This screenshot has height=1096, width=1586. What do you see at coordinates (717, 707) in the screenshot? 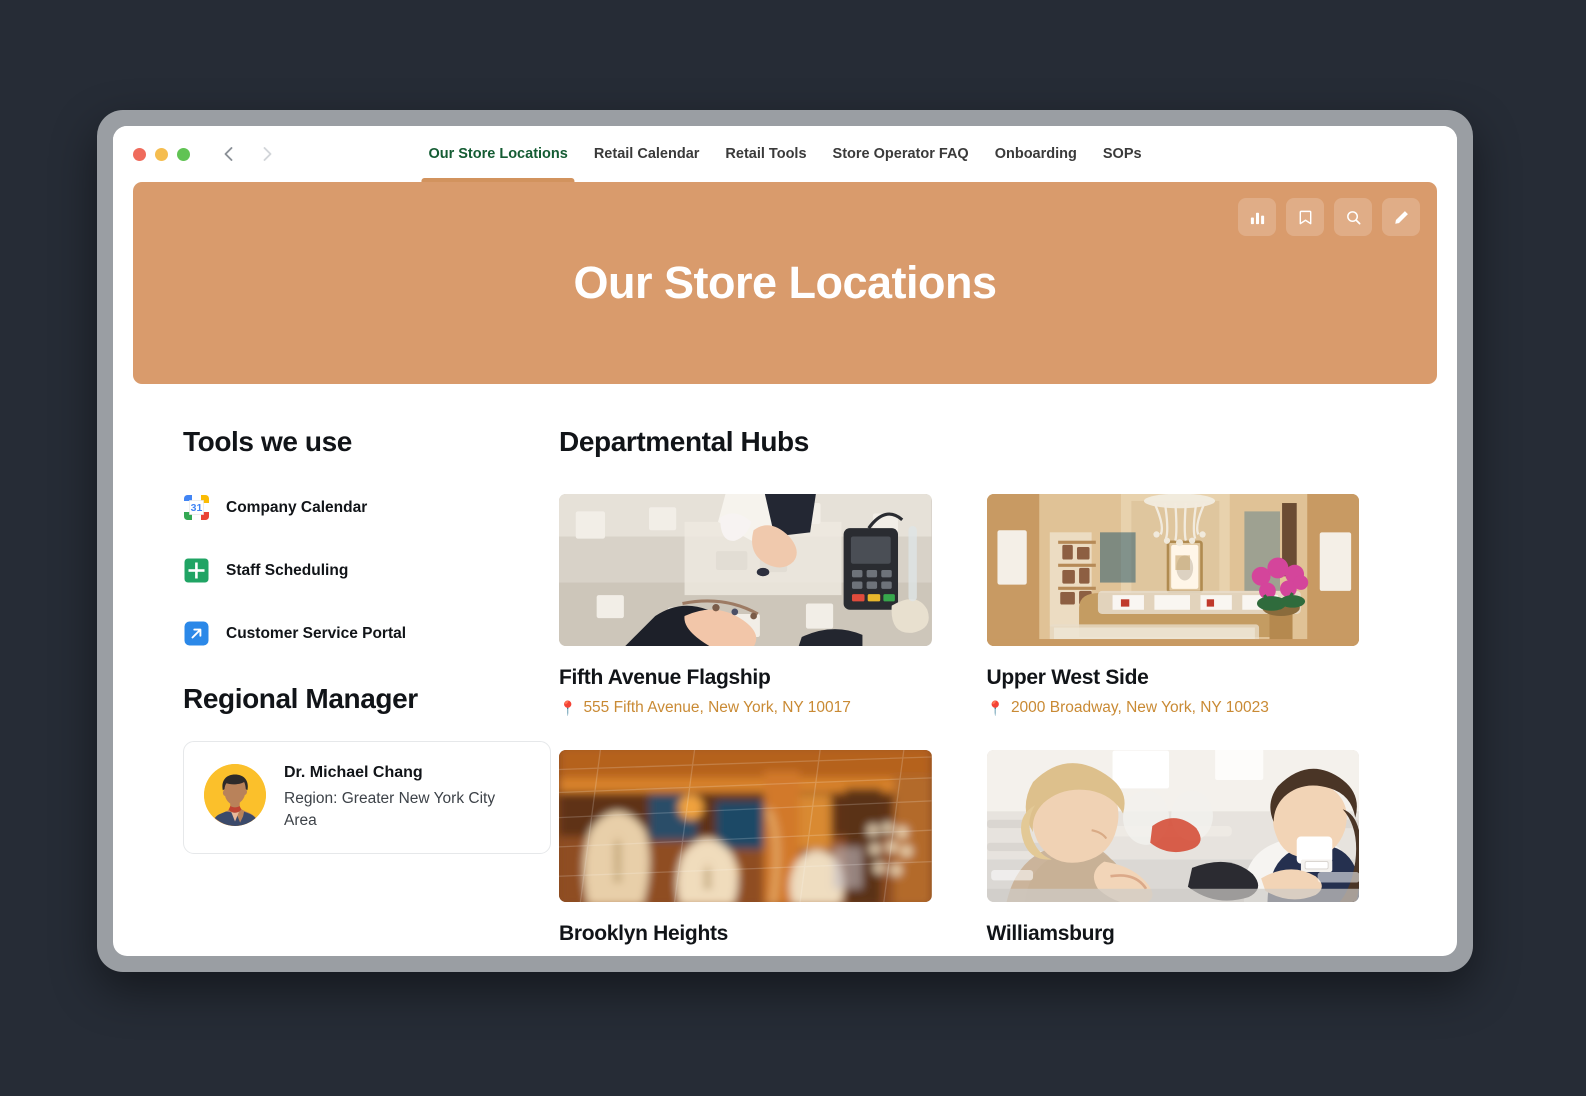
I see `hub-address-text: 555 Fifth Avenue, New York, NY 10017` at bounding box center [717, 707].